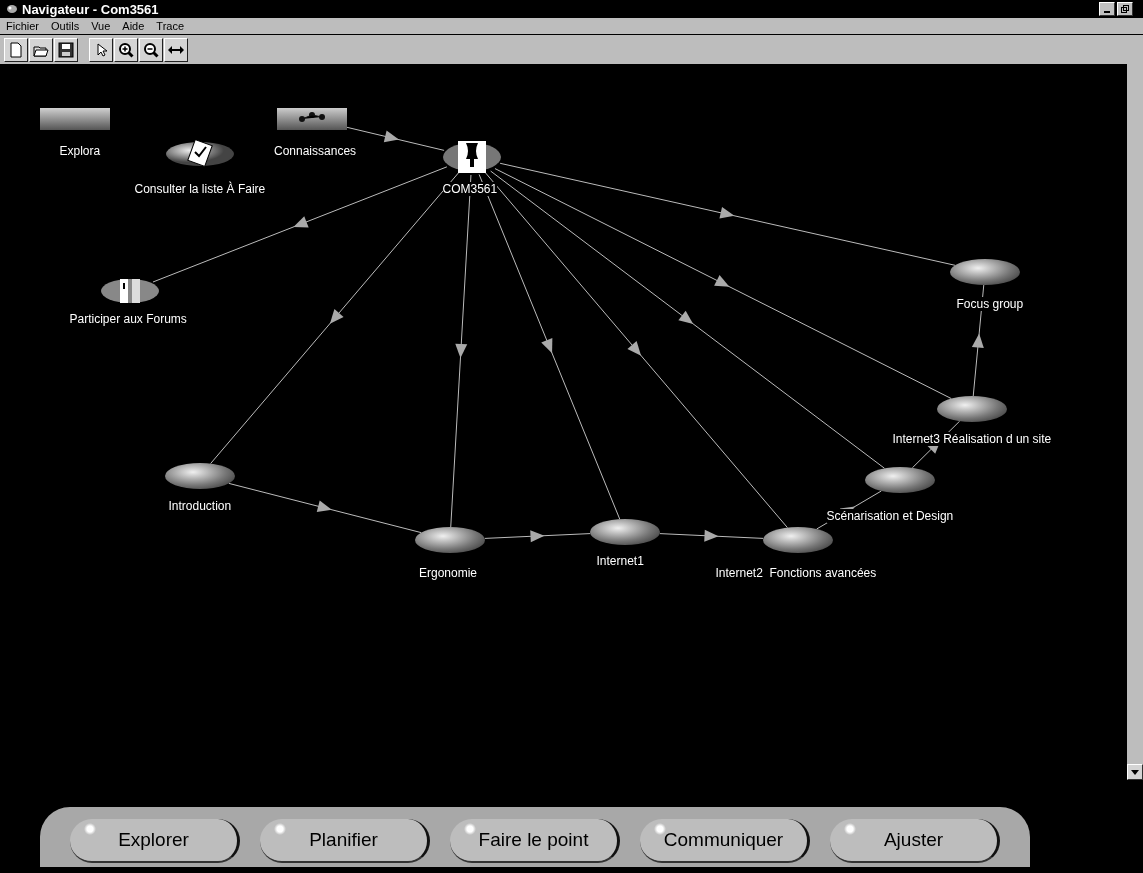  I want to click on scroll-down-button, so click(1135, 772).